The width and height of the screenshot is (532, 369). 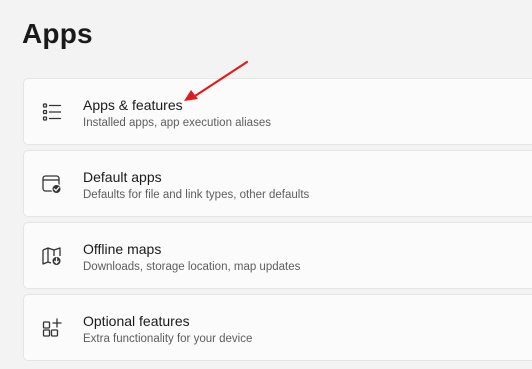 What do you see at coordinates (52, 328) in the screenshot?
I see `optional-features-icon` at bounding box center [52, 328].